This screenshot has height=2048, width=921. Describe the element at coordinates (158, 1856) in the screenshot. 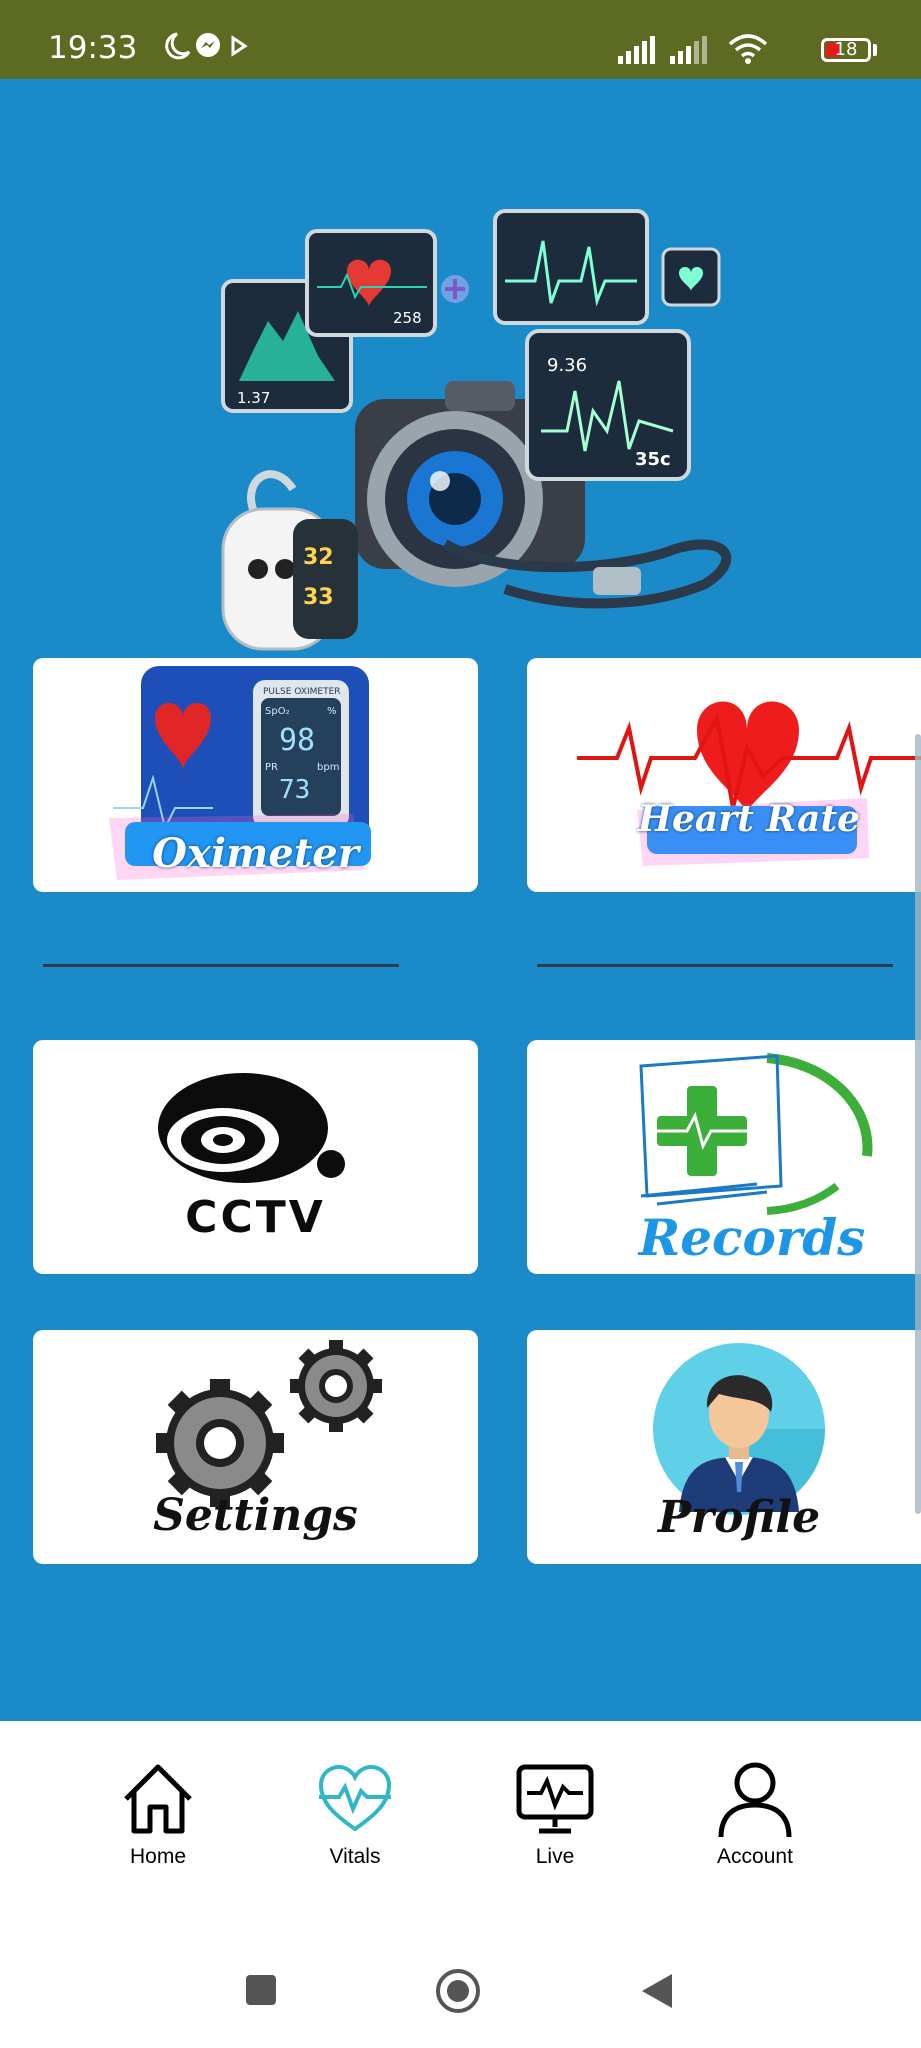

I see `nav-label: Home` at that location.